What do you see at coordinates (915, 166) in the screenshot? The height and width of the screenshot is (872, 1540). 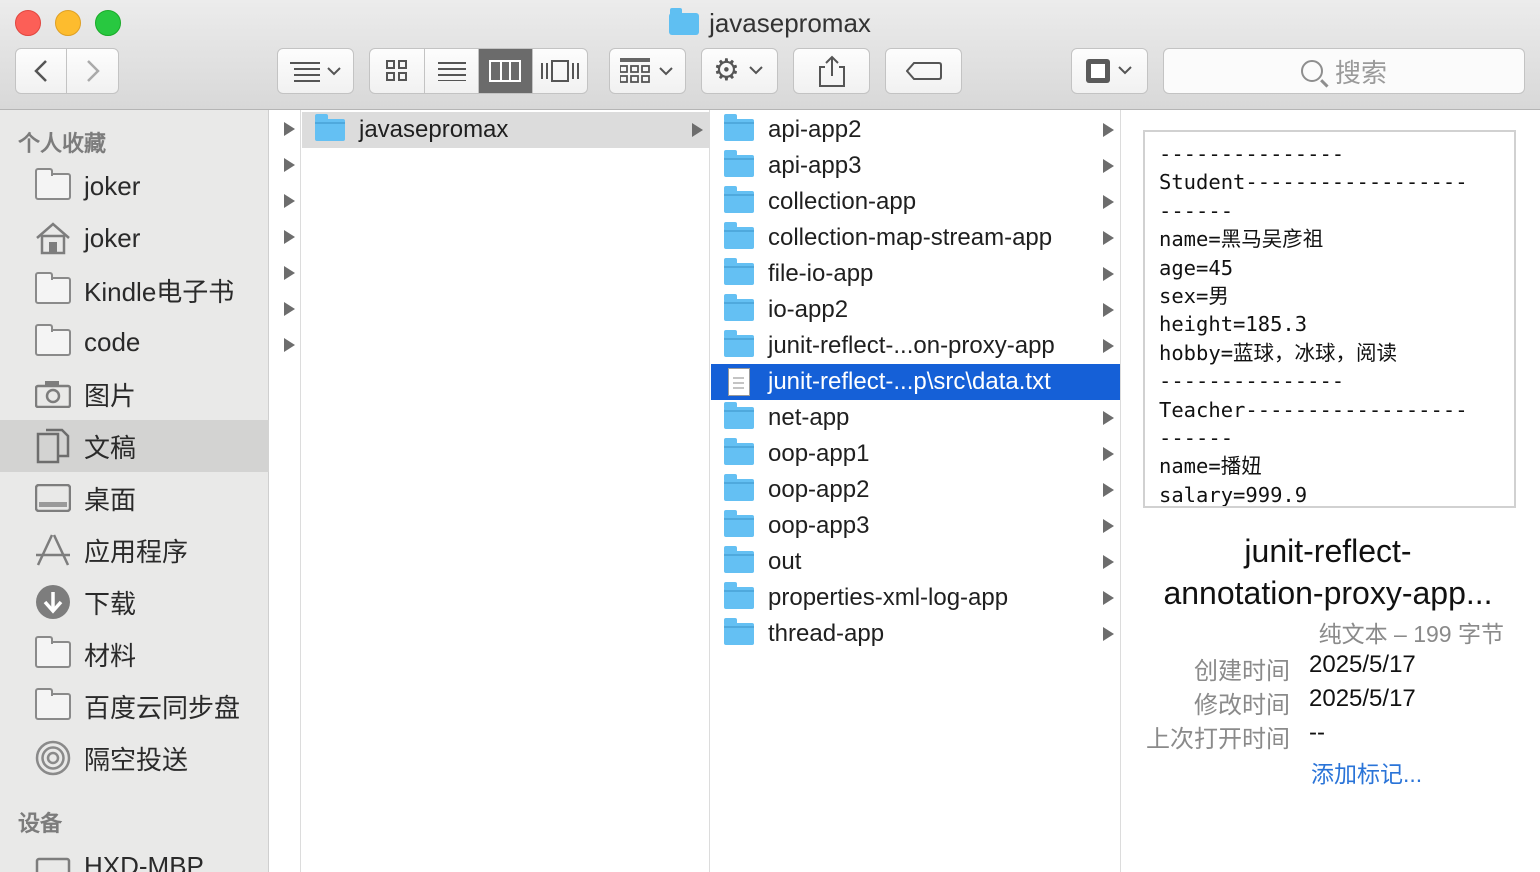 I see `list-item: api-app3` at bounding box center [915, 166].